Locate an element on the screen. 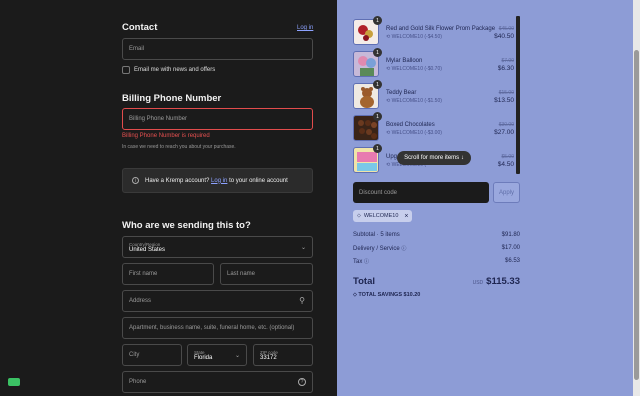  item-price: $13.50 is located at coordinates (504, 100).